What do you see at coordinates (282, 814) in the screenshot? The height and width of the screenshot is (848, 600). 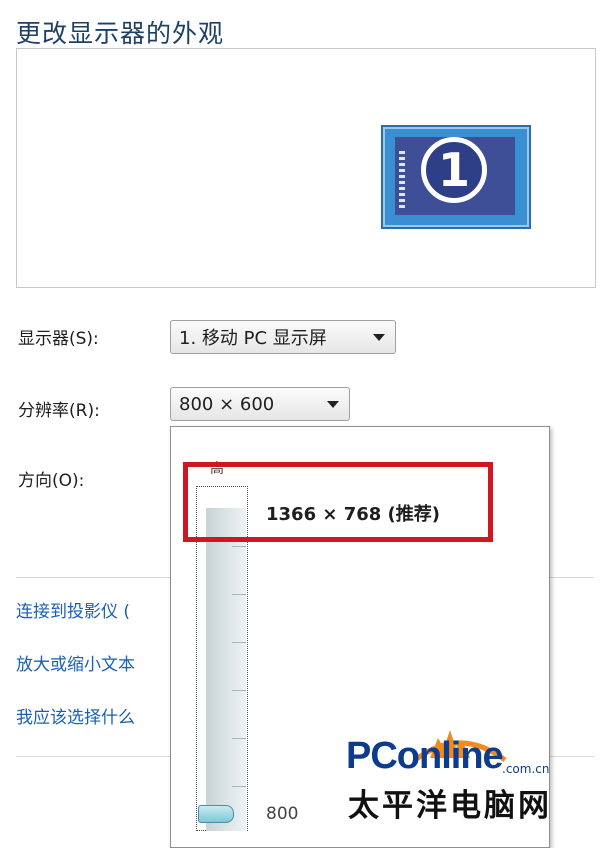 I see `slider-low-label: 800` at bounding box center [282, 814].